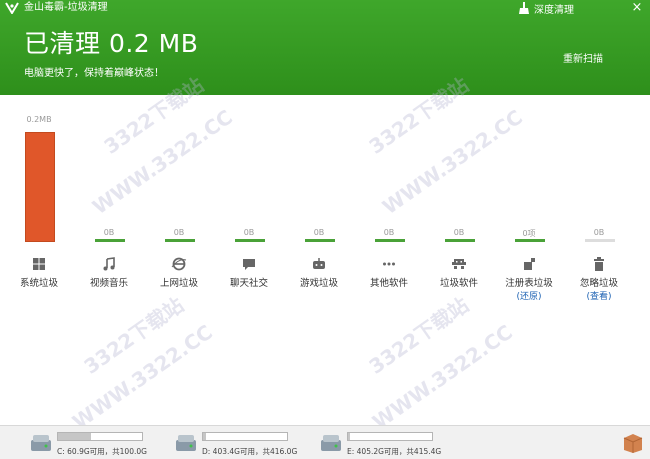 The width and height of the screenshot is (650, 459). Describe the element at coordinates (583, 57) in the screenshot. I see `rescan-button: 重新扫描` at that location.